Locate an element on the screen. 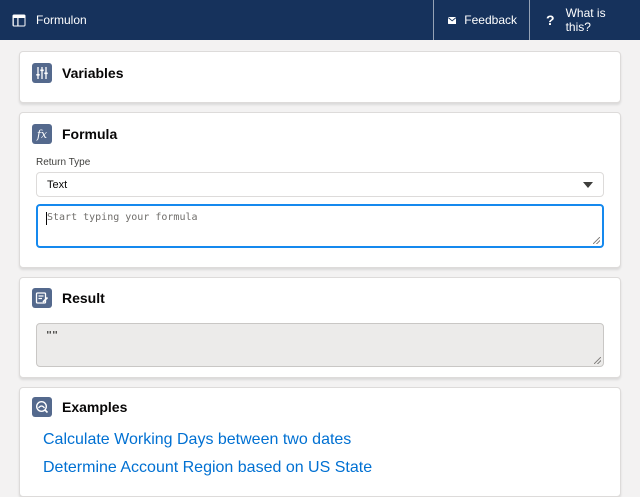  variables-card: Variables is located at coordinates (320, 77).